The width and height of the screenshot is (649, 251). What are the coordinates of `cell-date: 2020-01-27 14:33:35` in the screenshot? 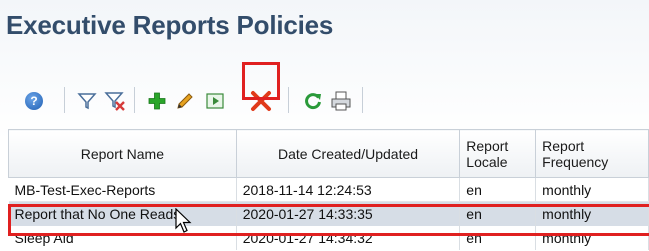 It's located at (348, 213).